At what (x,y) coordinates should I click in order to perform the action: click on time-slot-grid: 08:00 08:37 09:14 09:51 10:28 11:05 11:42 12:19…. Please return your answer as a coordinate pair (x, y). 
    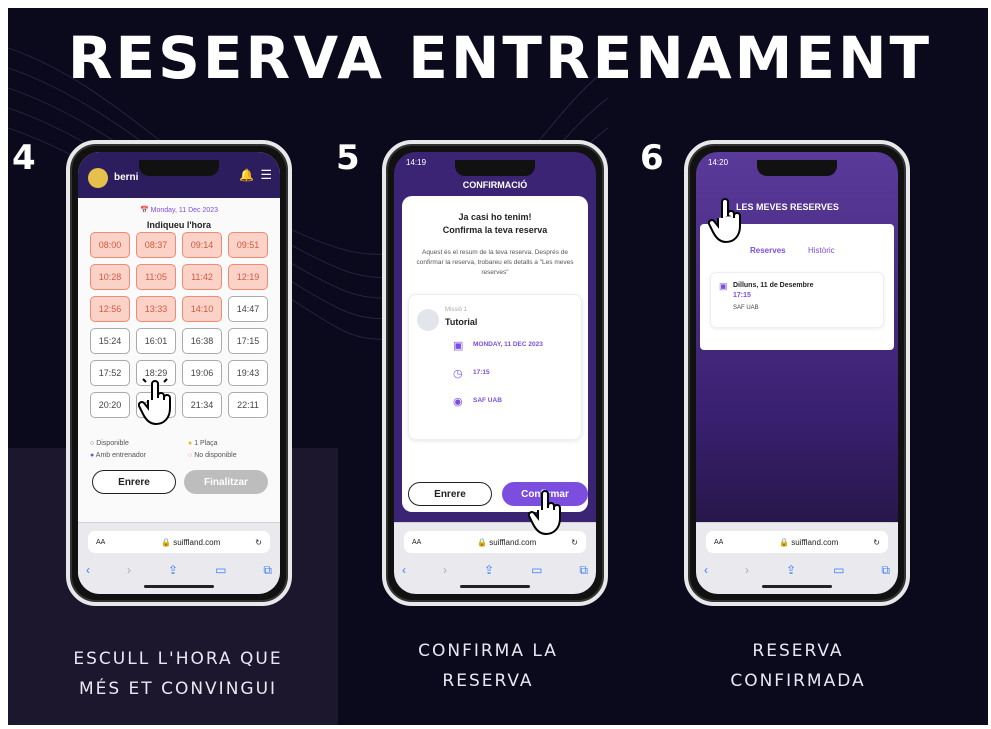
    Looking at the image, I should click on (179, 325).